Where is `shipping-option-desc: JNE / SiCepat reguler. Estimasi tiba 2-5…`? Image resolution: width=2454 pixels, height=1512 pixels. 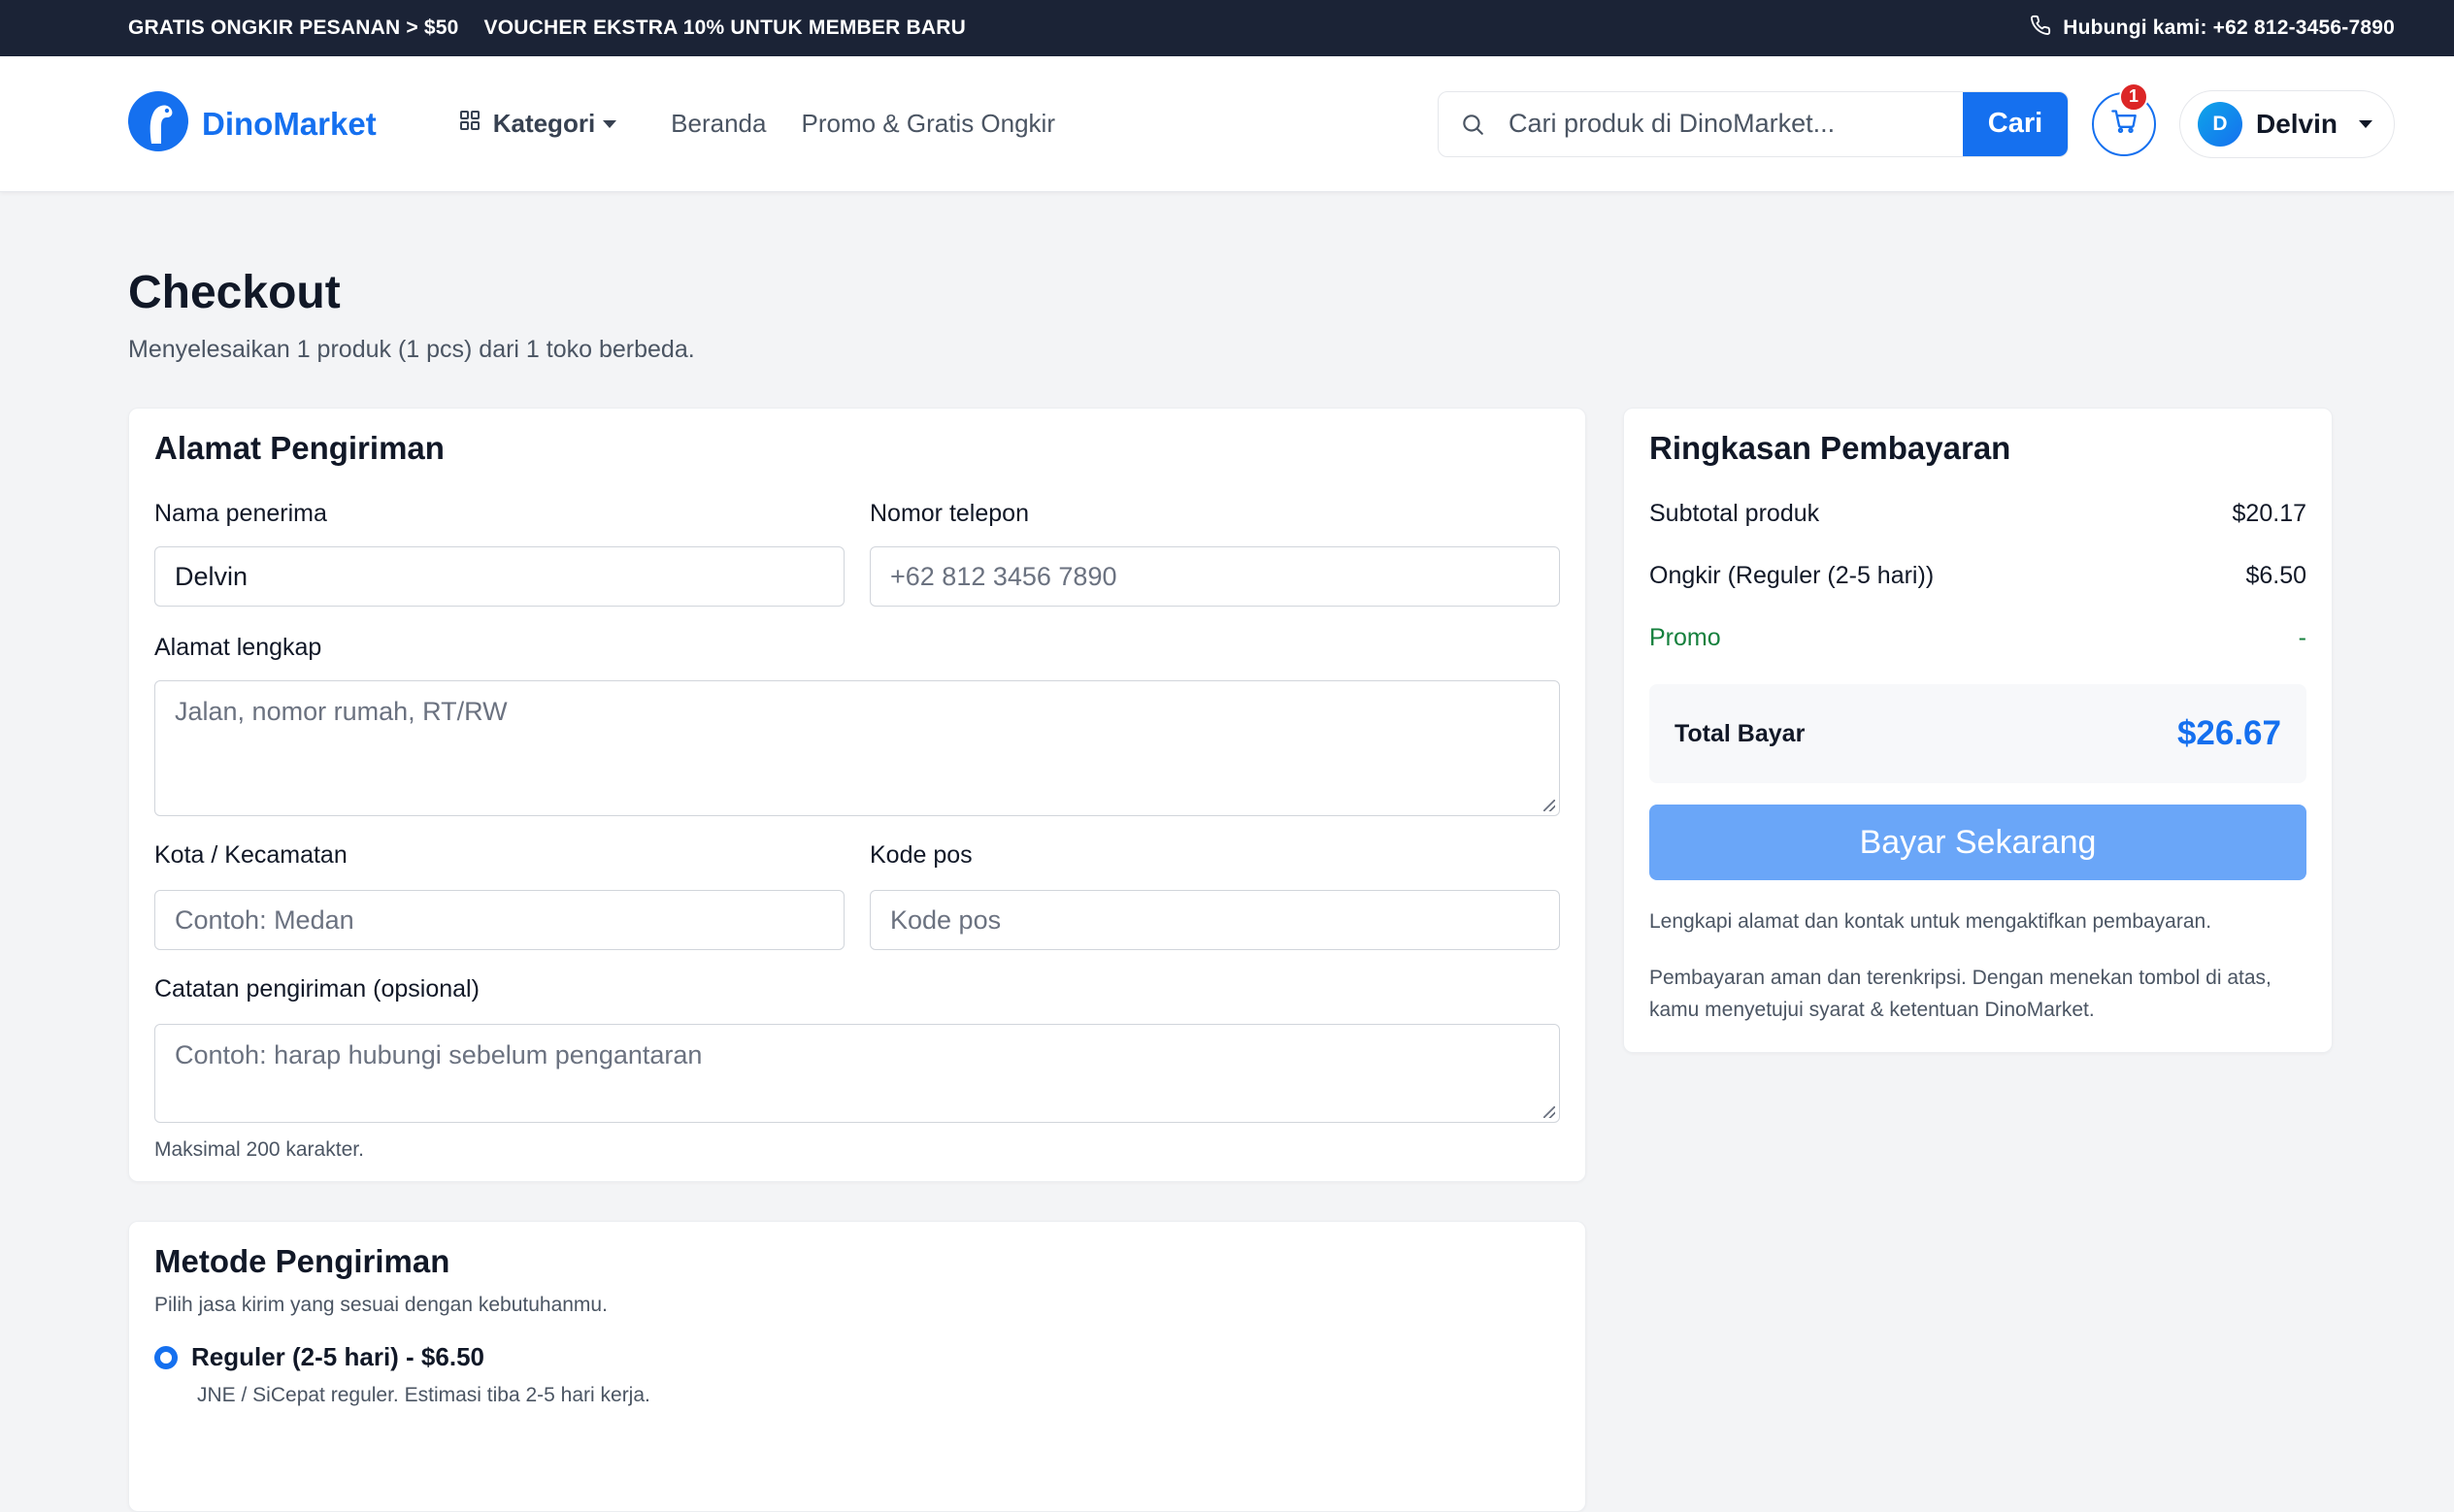 shipping-option-desc: JNE / SiCepat reguler. Estimasi tiba 2-5… is located at coordinates (423, 1395).